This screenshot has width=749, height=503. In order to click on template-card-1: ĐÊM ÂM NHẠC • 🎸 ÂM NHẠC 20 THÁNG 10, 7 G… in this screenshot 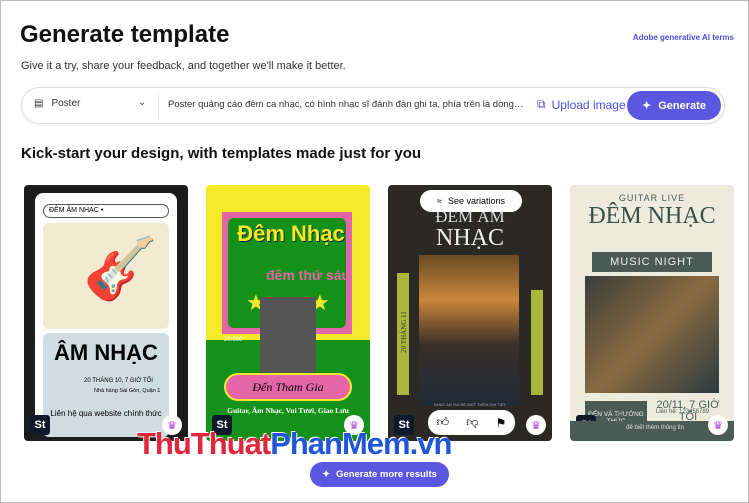, I will do `click(106, 313)`.